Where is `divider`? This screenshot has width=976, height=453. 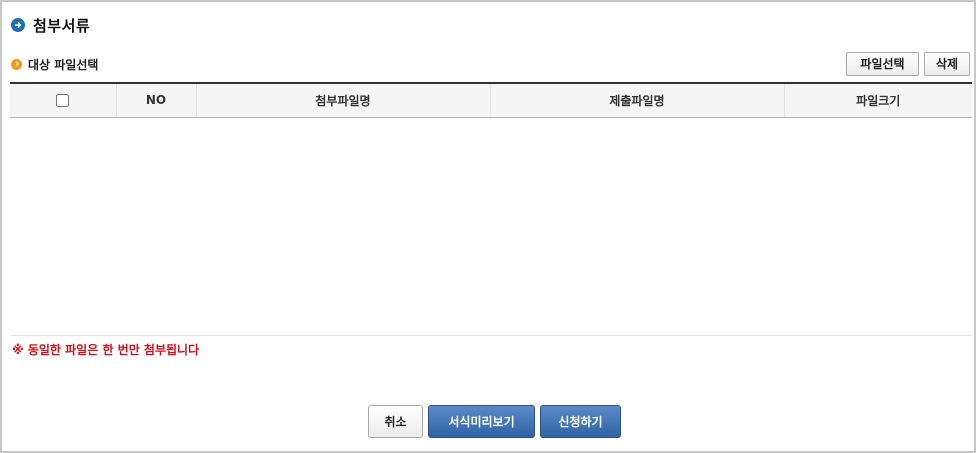 divider is located at coordinates (491, 335).